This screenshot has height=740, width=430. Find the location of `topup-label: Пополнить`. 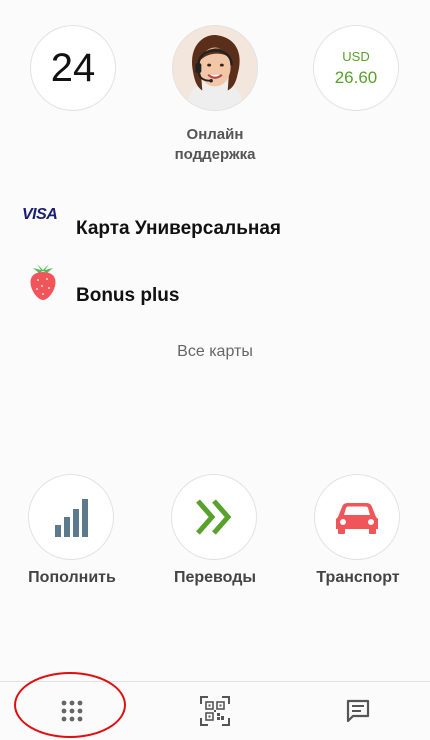

topup-label: Пополнить is located at coordinates (72, 577).